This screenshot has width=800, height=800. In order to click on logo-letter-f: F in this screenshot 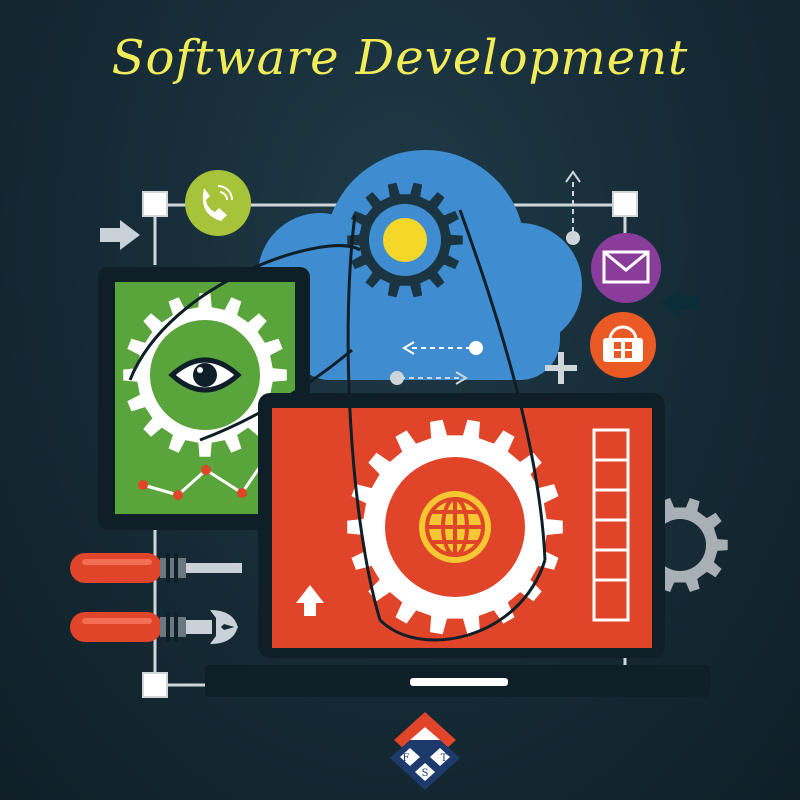, I will do `click(406, 758)`.